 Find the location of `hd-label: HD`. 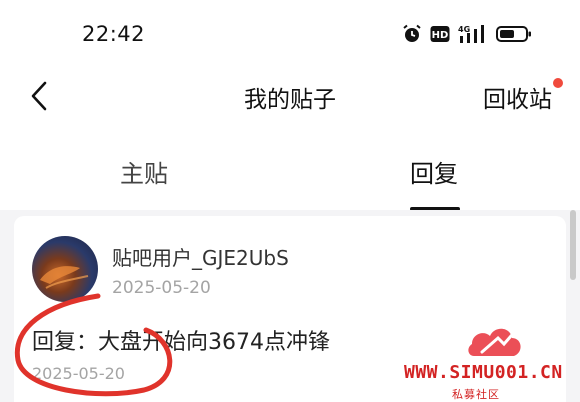

hd-label: HD is located at coordinates (440, 35).